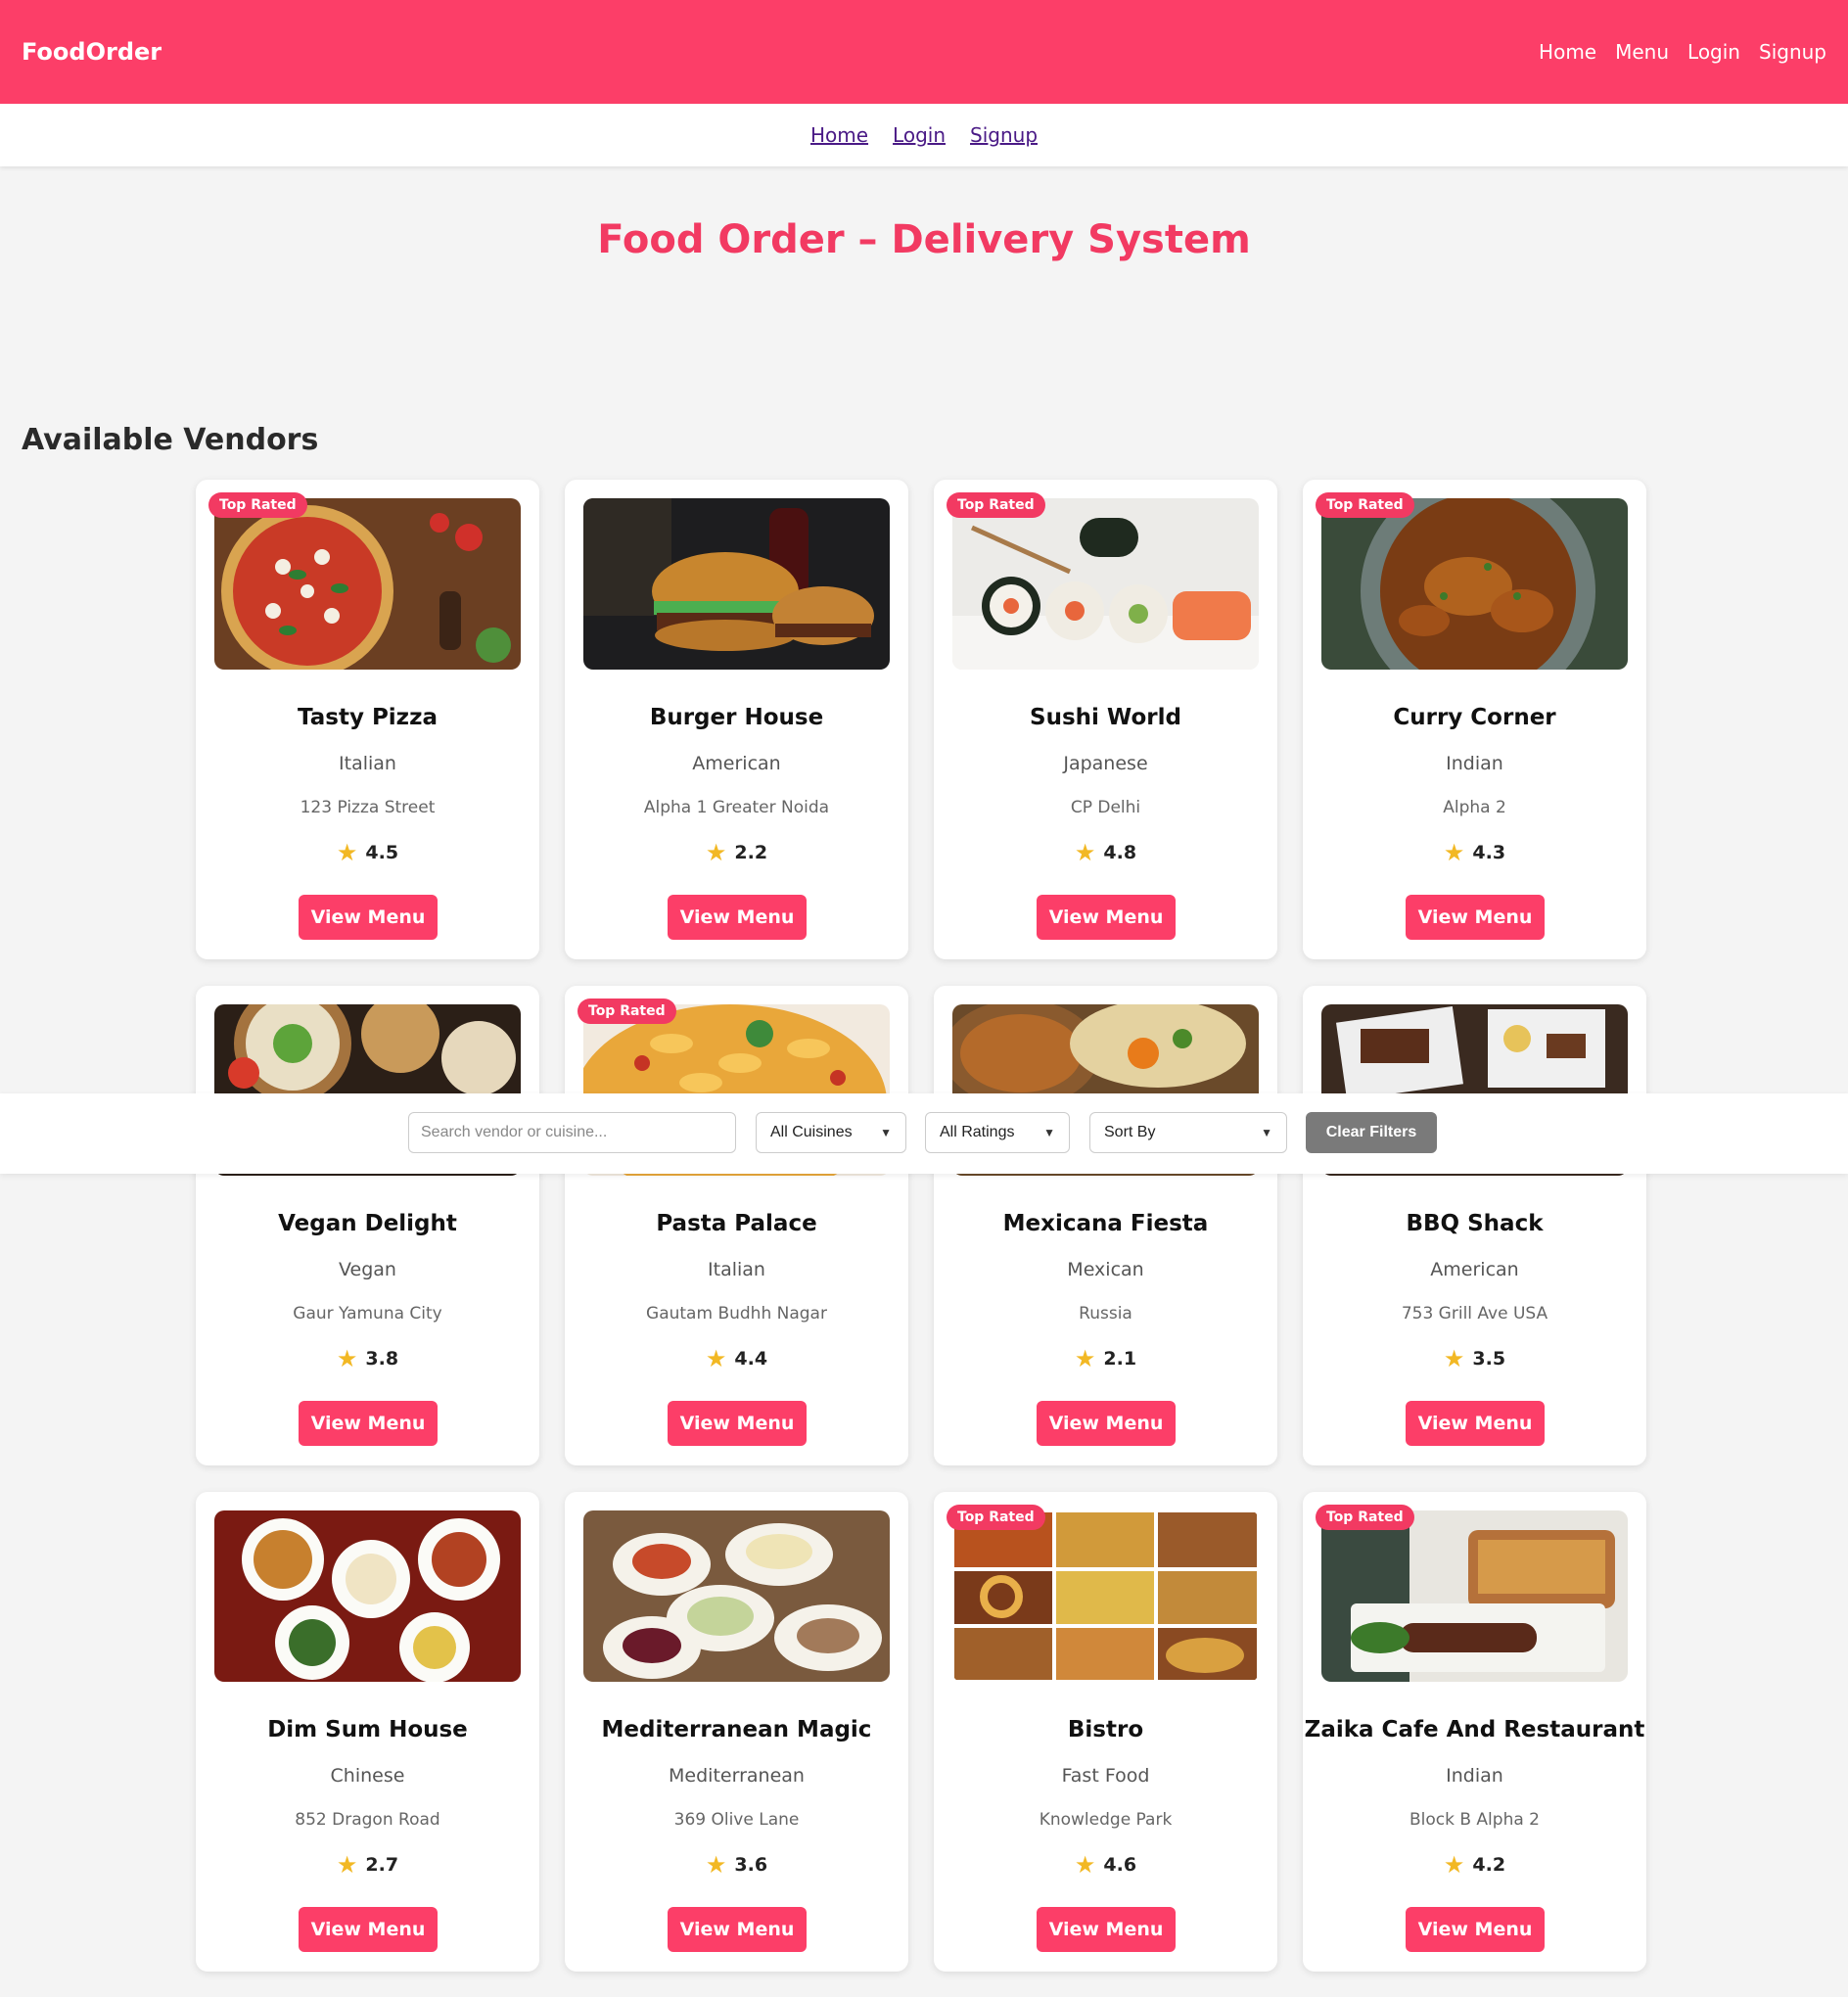 This screenshot has width=1848, height=1997. I want to click on vendor-name: BBQ Shack, so click(1475, 1223).